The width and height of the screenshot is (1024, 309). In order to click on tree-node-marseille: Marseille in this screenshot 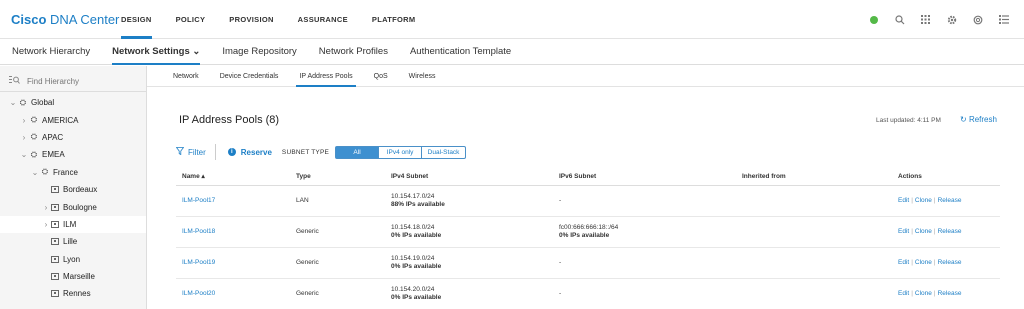, I will do `click(73, 276)`.